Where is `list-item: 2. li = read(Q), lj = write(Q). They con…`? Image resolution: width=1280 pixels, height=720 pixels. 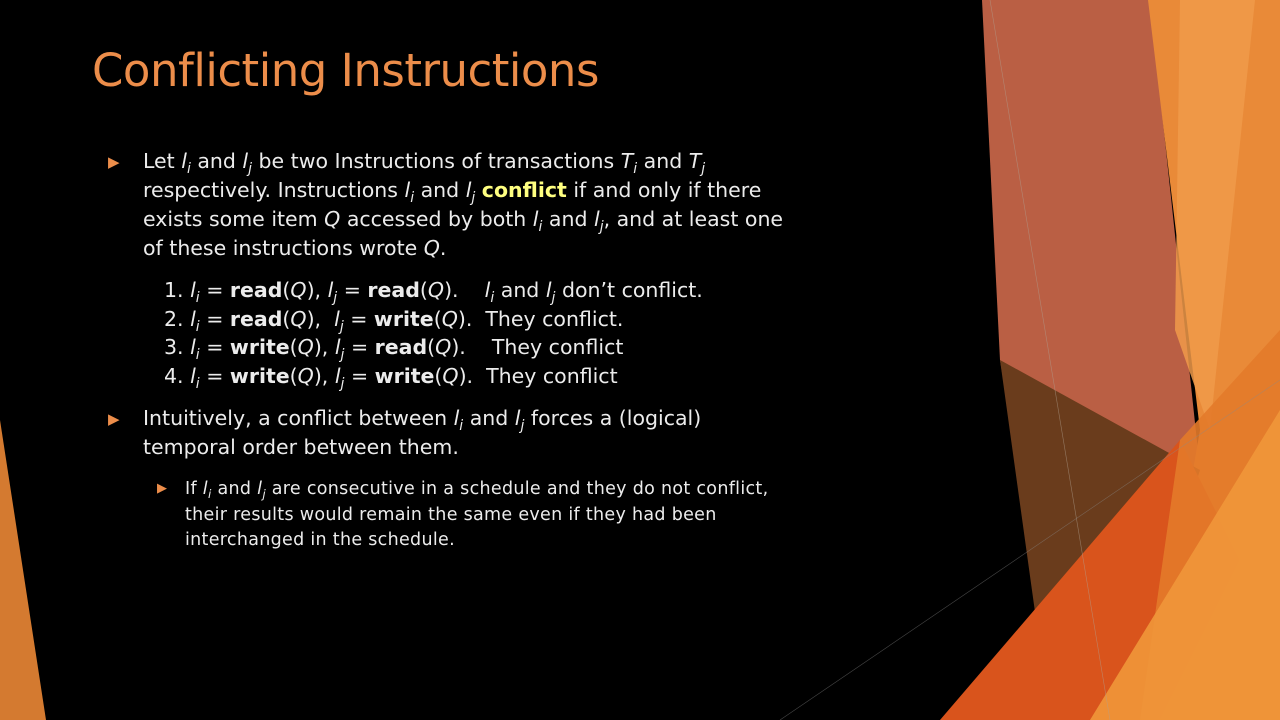
list-item: 2. li = read(Q), lj = write(Q). They con… is located at coordinates (394, 320).